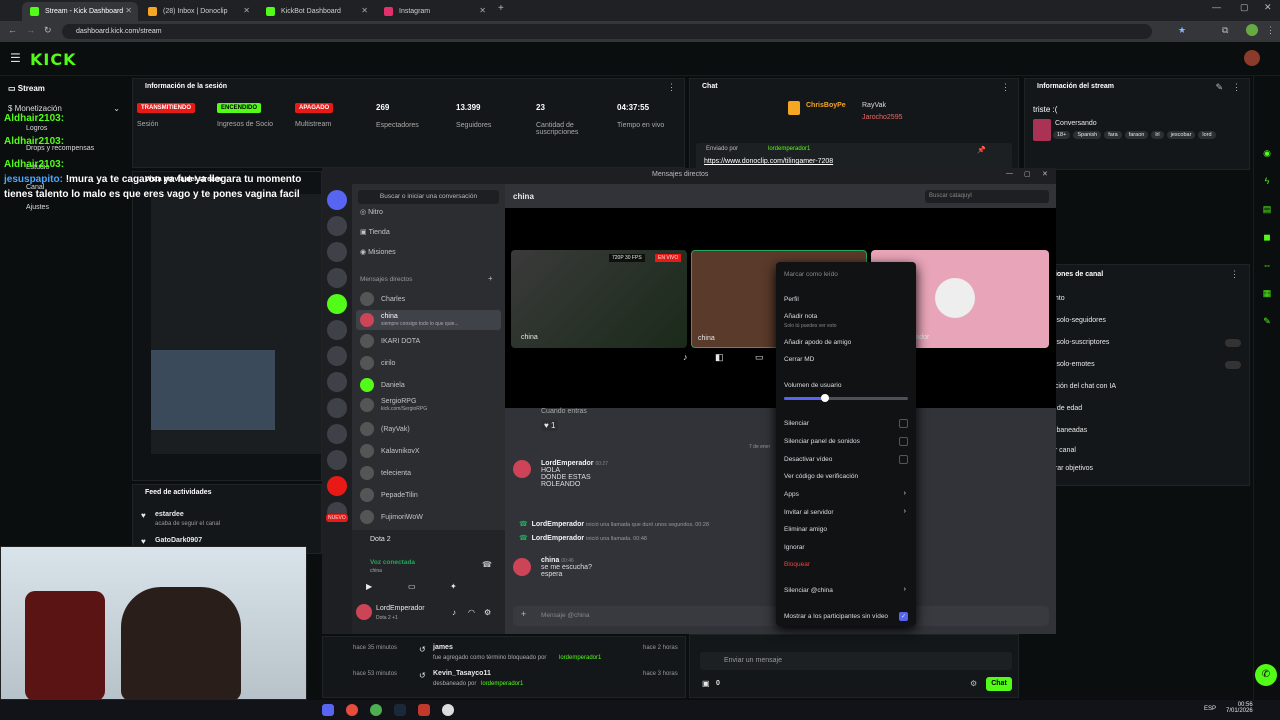  What do you see at coordinates (376, 710) in the screenshot?
I see `browser-app-icon` at bounding box center [376, 710].